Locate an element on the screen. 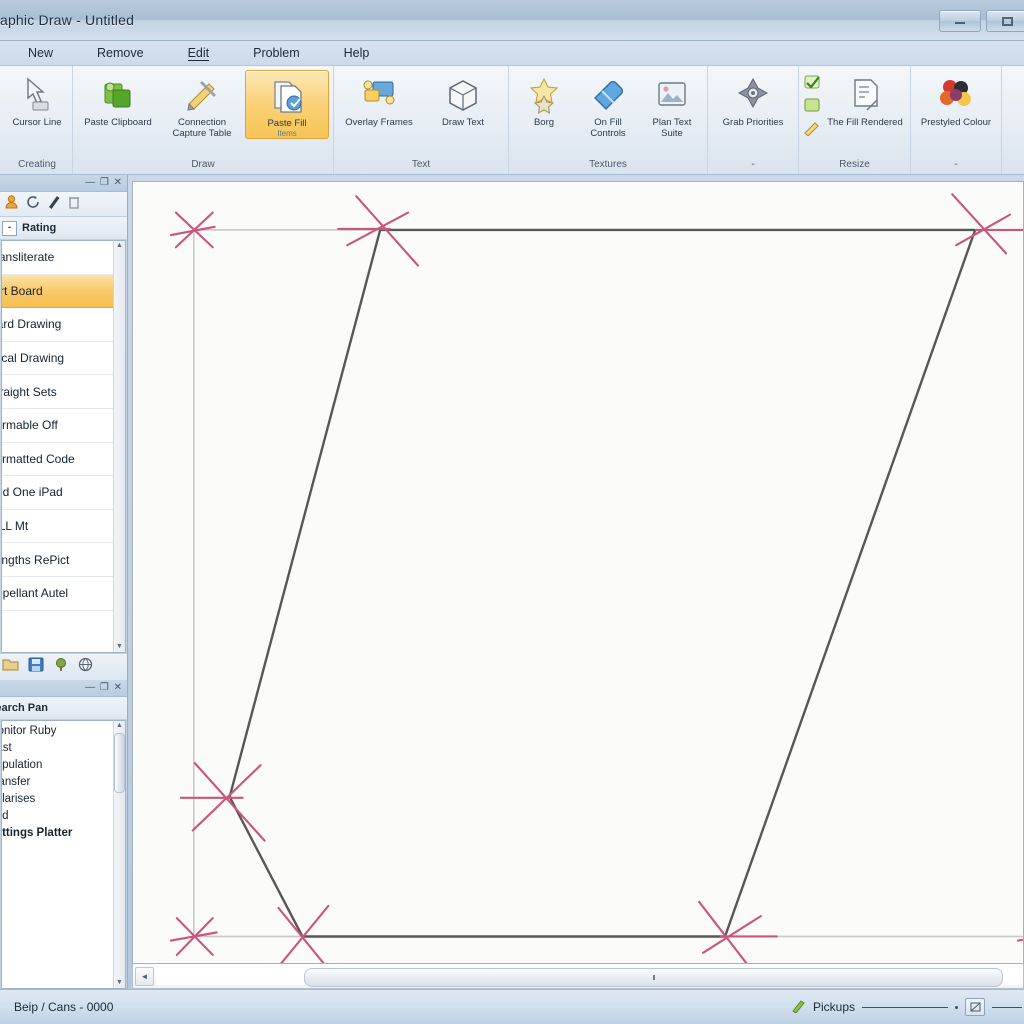  list-item: FILL Mt is located at coordinates (63, 527).